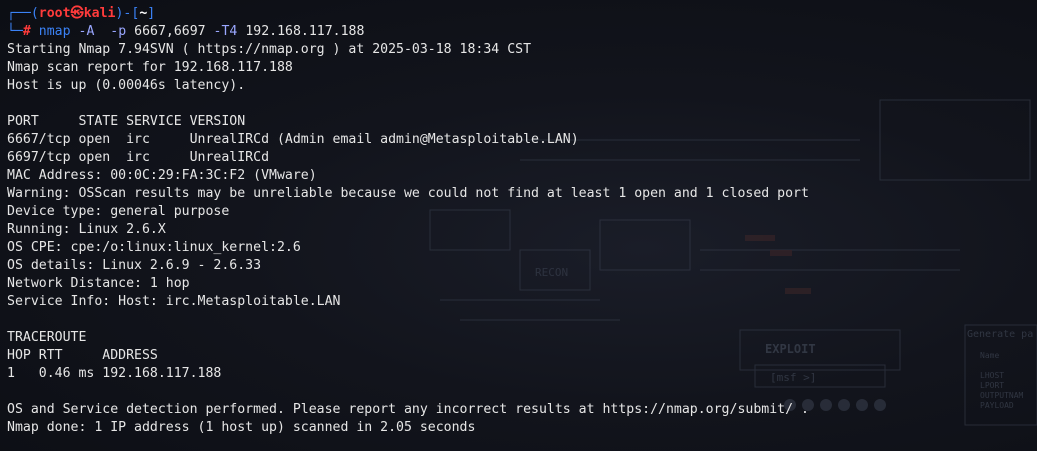 This screenshot has height=451, width=1037. Describe the element at coordinates (86, 229) in the screenshot. I see `output-line: Running: Linux 2.6.X` at that location.